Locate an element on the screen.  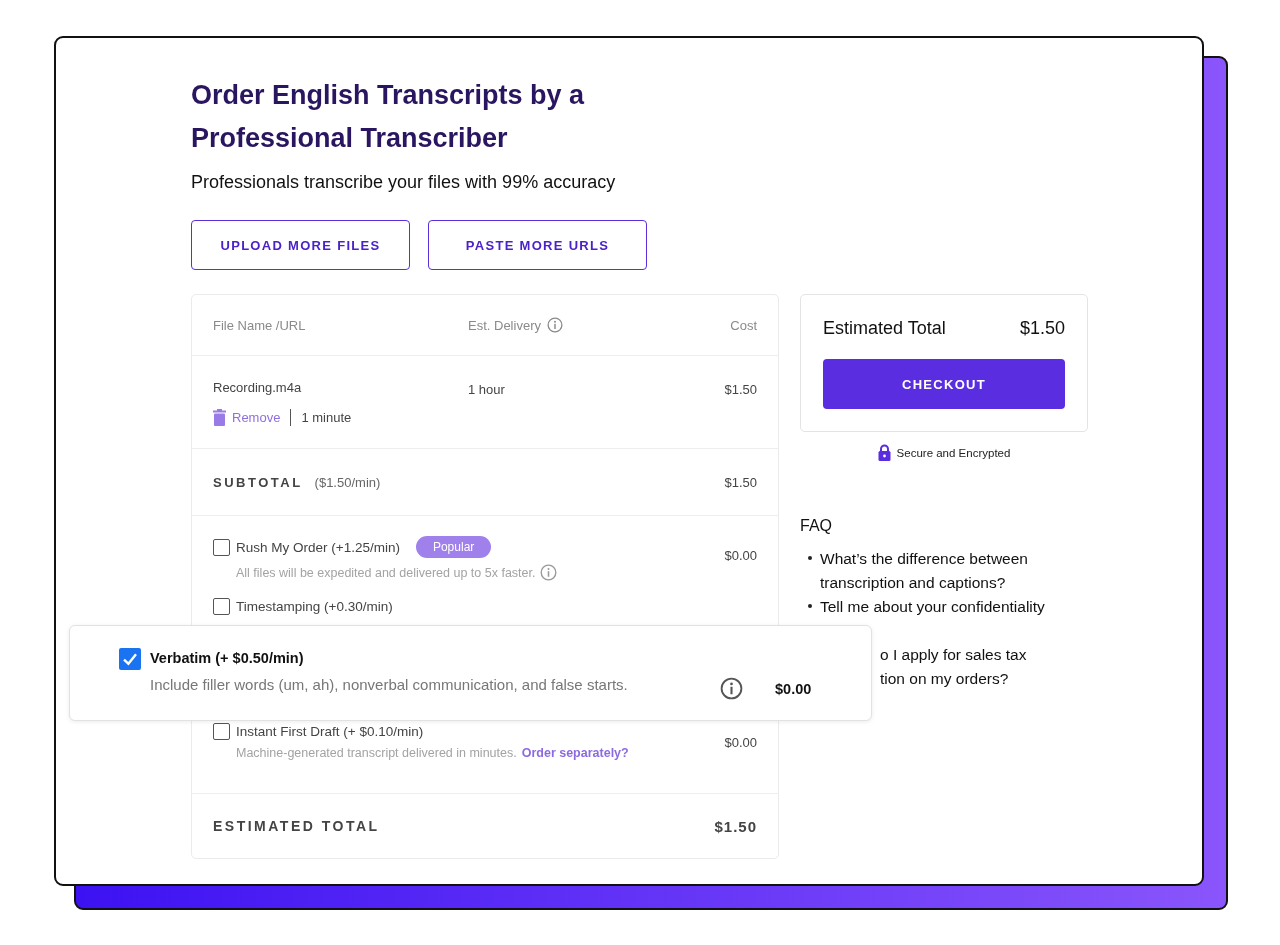
option-label: Timestamping (+0.30/min) is located at coordinates (314, 606).